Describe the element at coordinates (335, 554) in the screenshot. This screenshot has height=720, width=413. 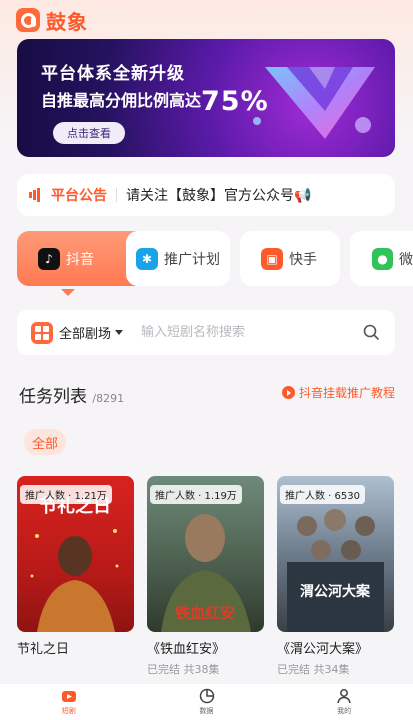
I see `drama-poster: 渭公河大案 推广人数 · 6530` at that location.